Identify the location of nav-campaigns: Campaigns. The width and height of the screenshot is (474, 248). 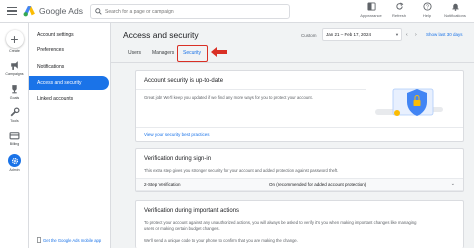
(14, 68).